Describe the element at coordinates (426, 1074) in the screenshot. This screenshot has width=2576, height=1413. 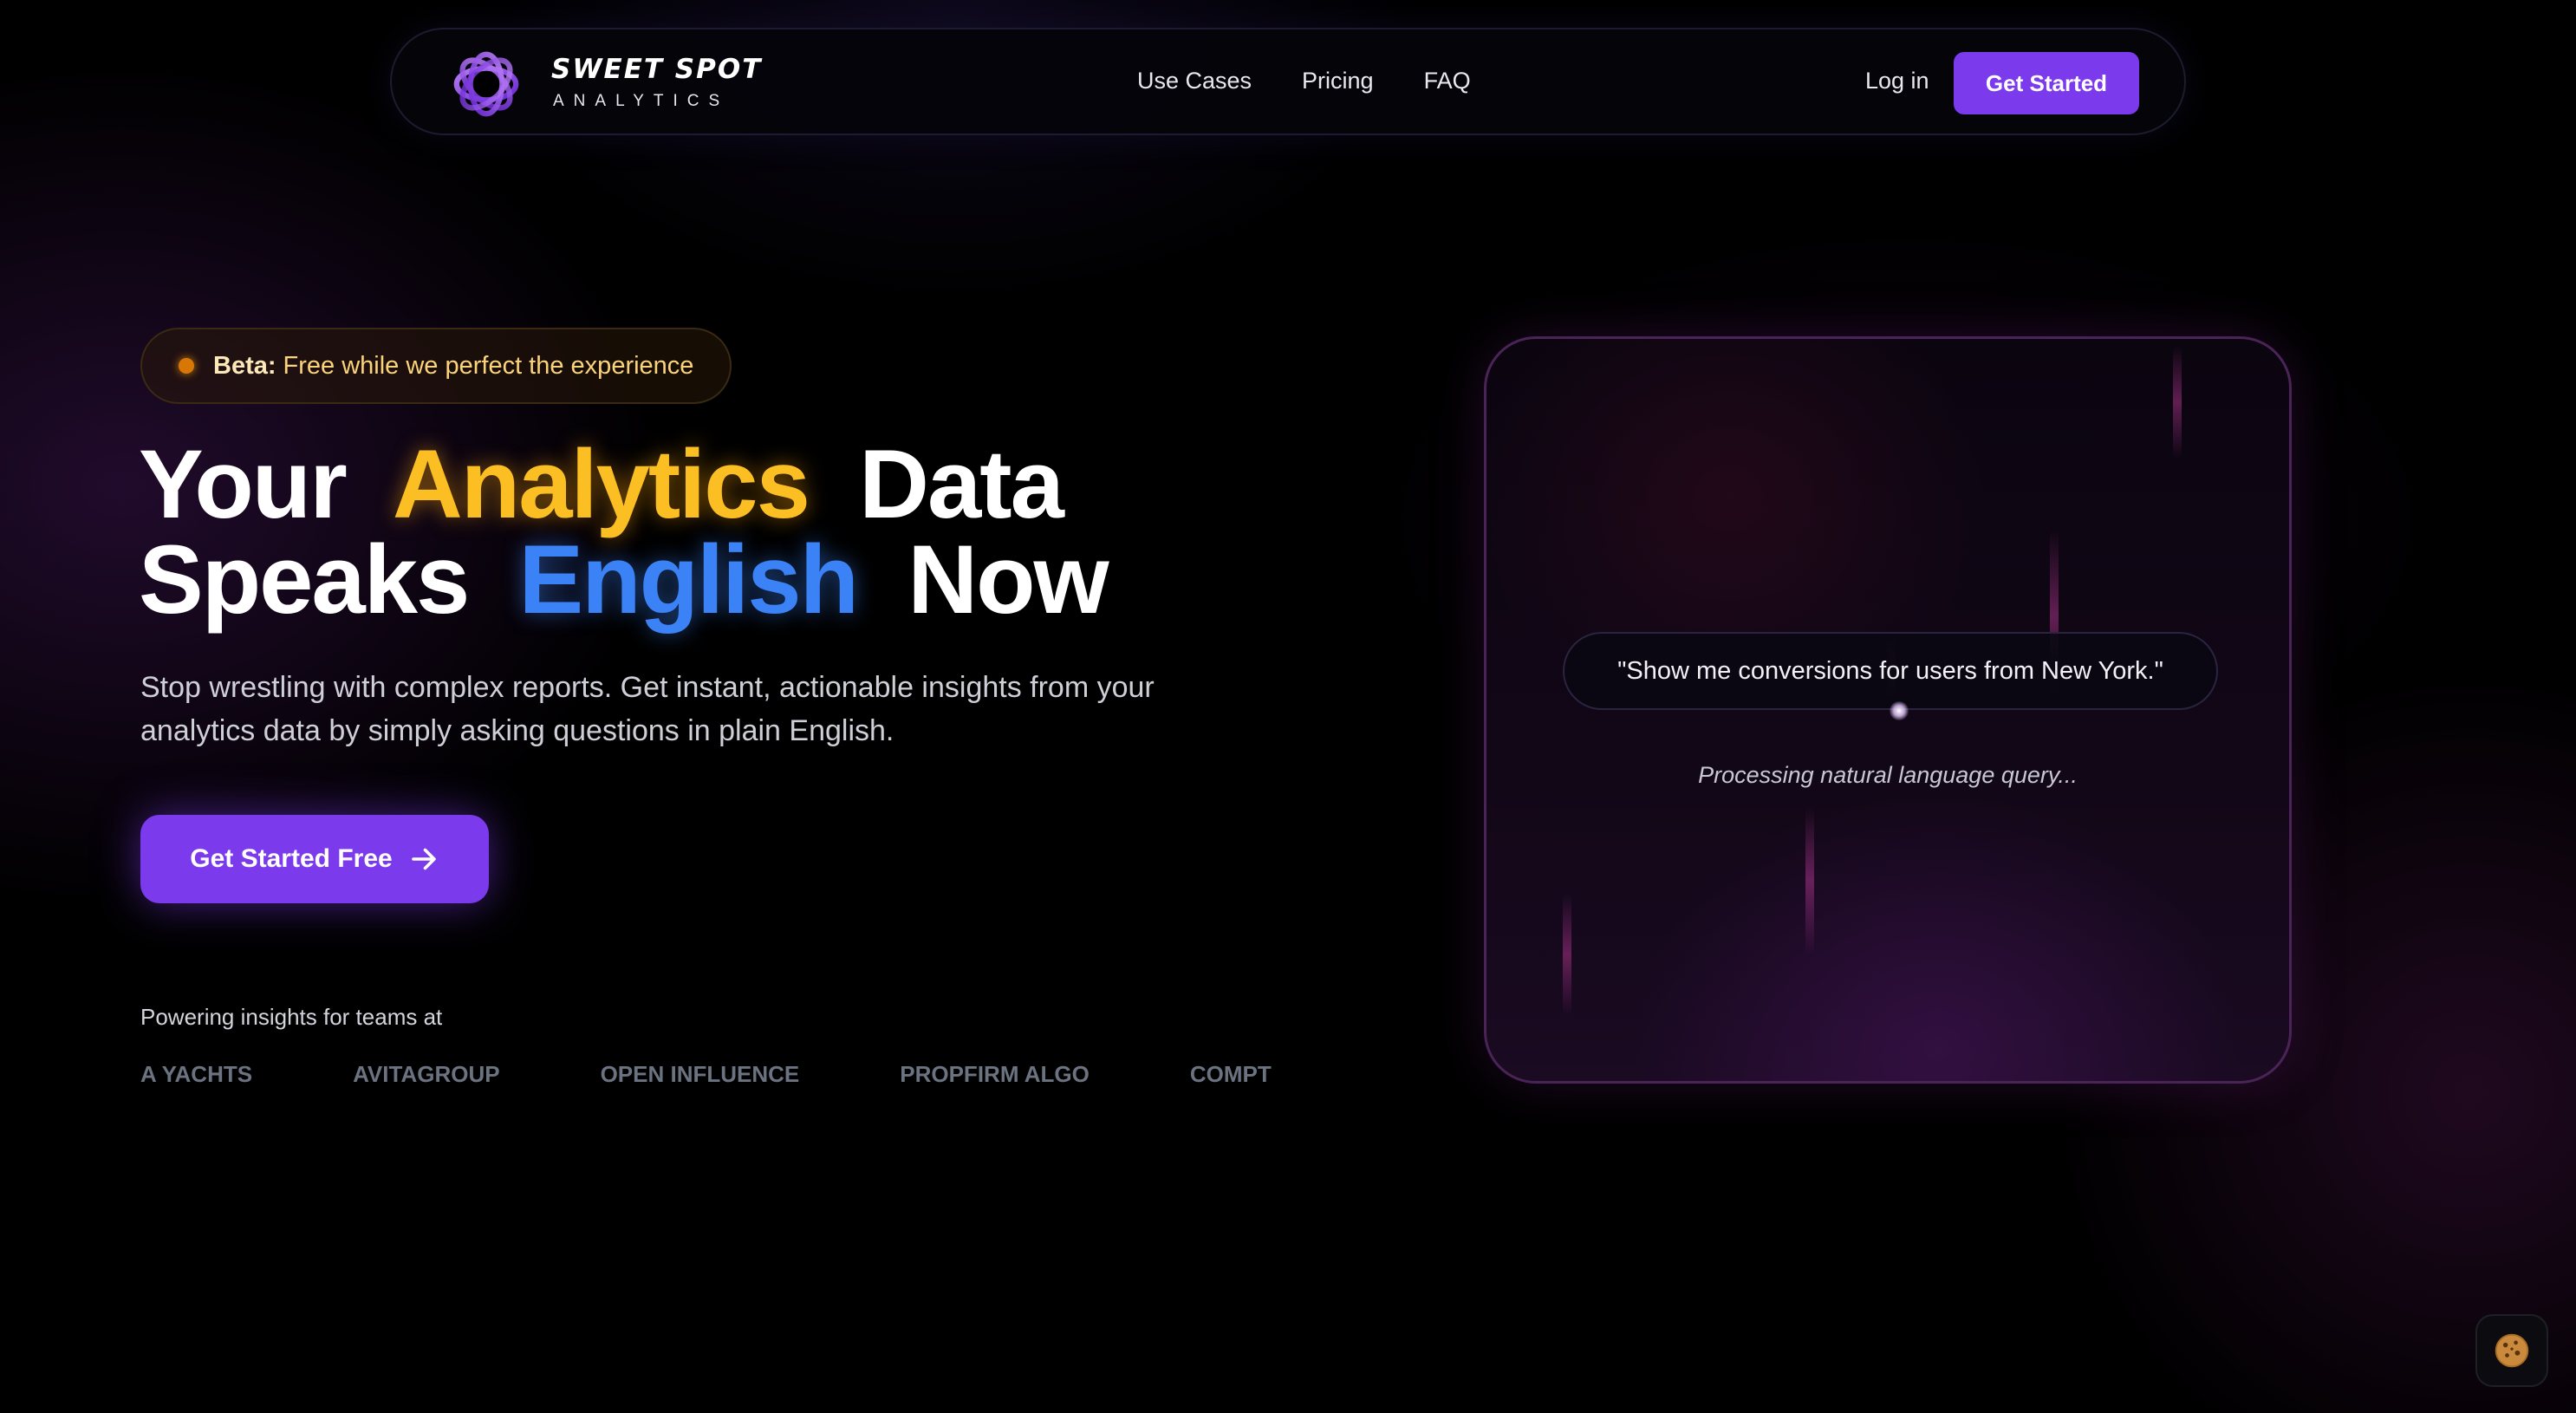
I see `client-logo: AVITAGROUP` at that location.